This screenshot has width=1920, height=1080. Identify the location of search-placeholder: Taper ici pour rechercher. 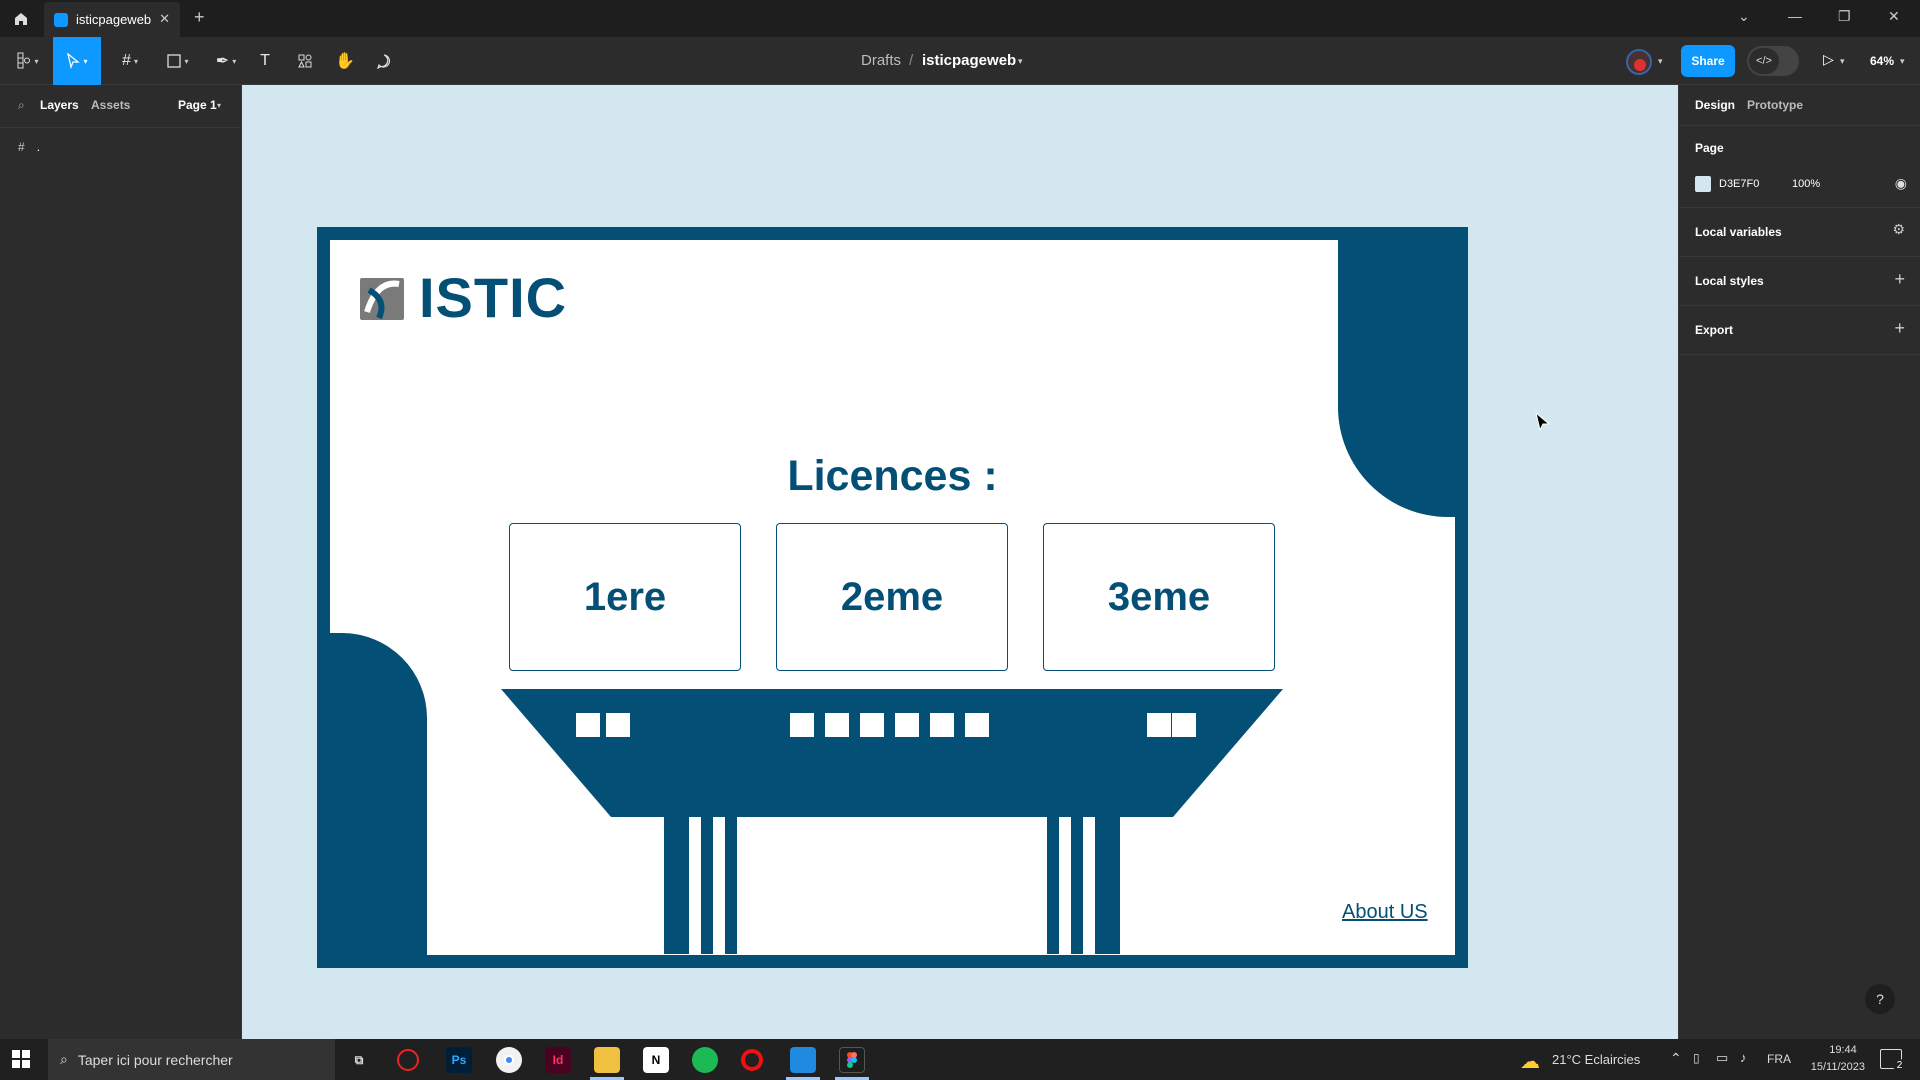
(155, 1059).